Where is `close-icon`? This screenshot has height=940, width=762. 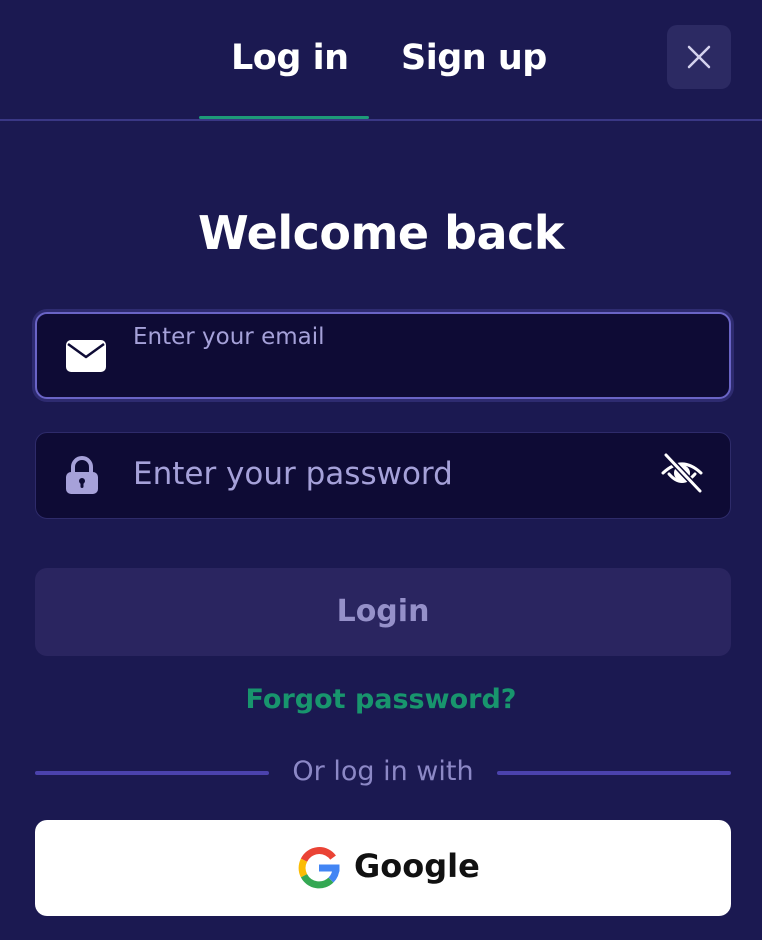 close-icon is located at coordinates (699, 57).